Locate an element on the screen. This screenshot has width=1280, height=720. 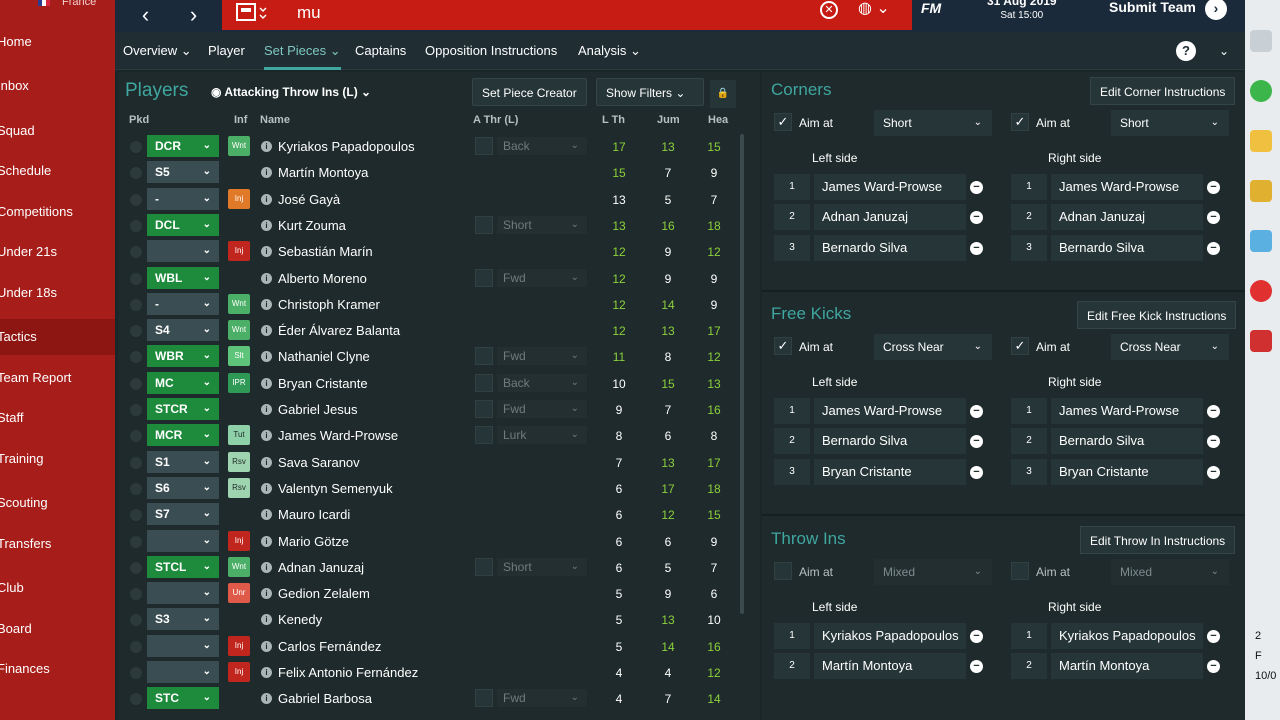
aim-select-right: Short ⌄ is located at coordinates (1170, 123).